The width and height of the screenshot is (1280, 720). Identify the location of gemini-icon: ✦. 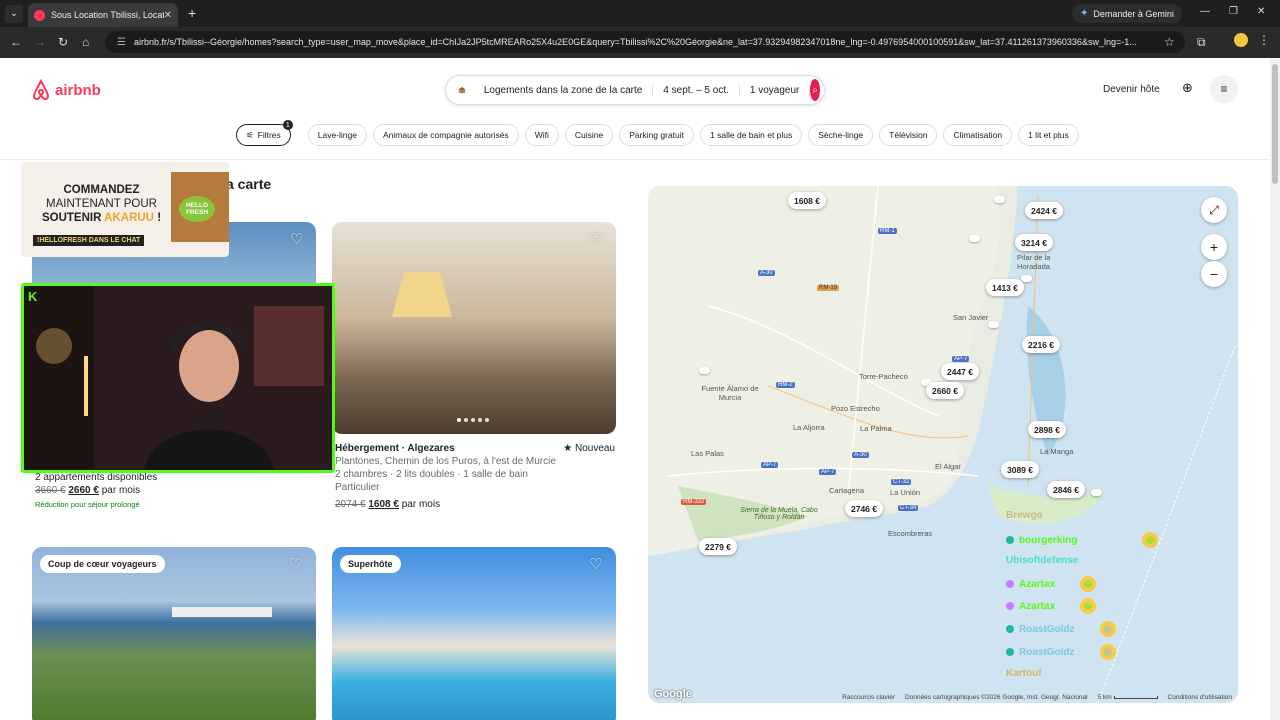
(1084, 13).